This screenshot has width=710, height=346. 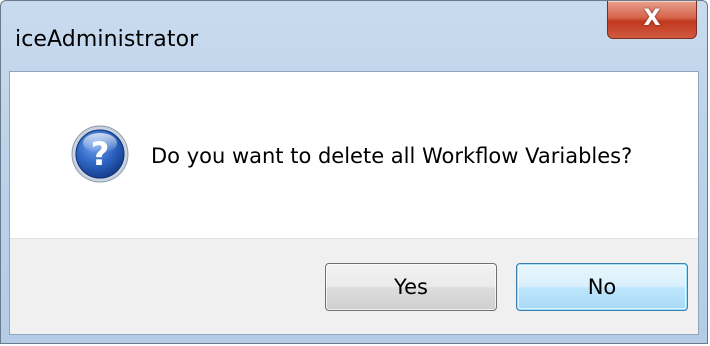 I want to click on question-glyph: ?, so click(x=100, y=154).